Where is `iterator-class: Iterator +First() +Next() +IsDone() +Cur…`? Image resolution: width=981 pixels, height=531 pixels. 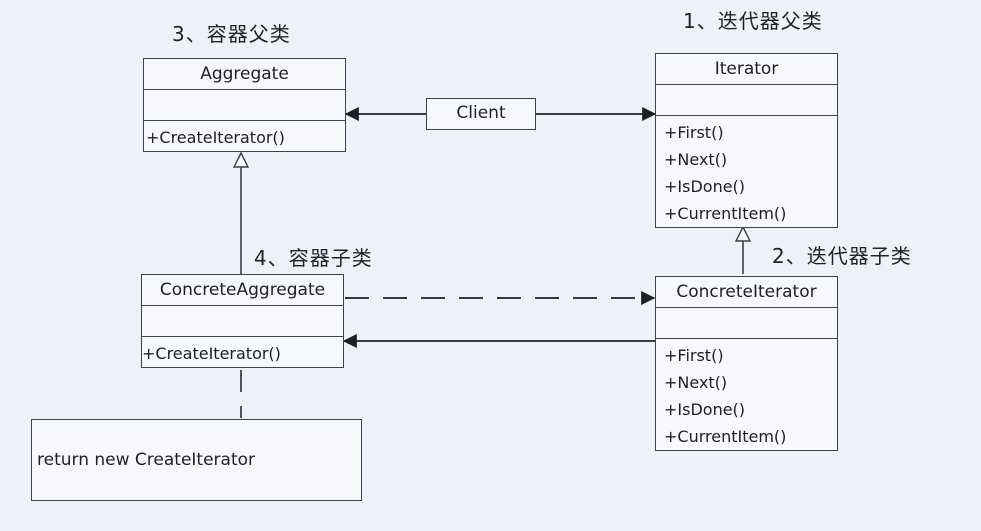 iterator-class: Iterator +First() +Next() +IsDone() +Cur… is located at coordinates (746, 140).